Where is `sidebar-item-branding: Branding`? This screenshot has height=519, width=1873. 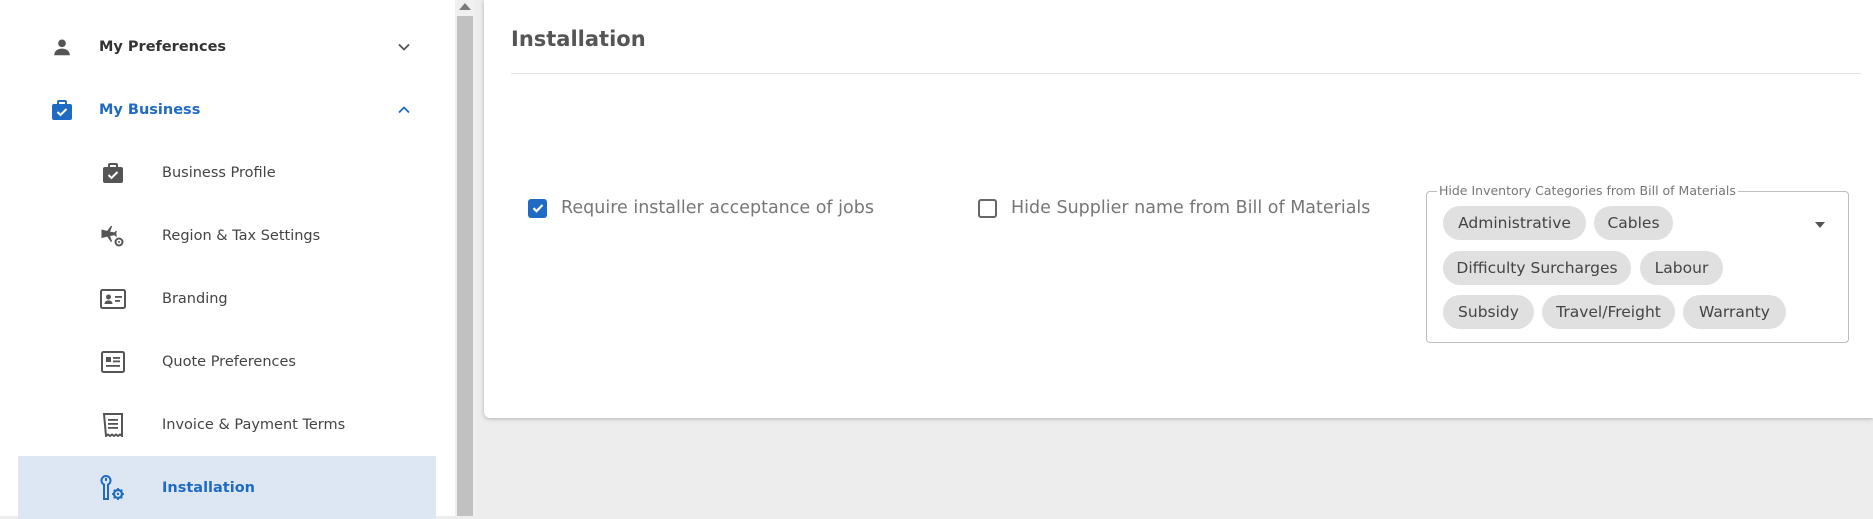 sidebar-item-branding: Branding is located at coordinates (227, 298).